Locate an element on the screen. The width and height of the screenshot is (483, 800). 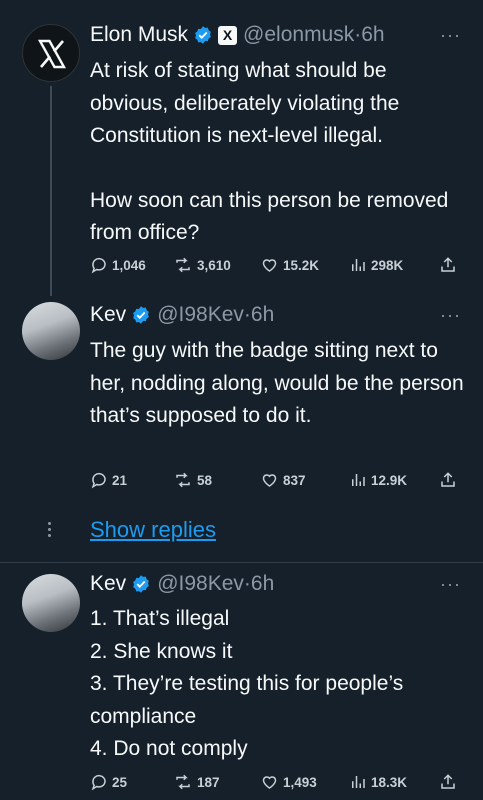
author-handle: @elonmusk is located at coordinates (298, 35).